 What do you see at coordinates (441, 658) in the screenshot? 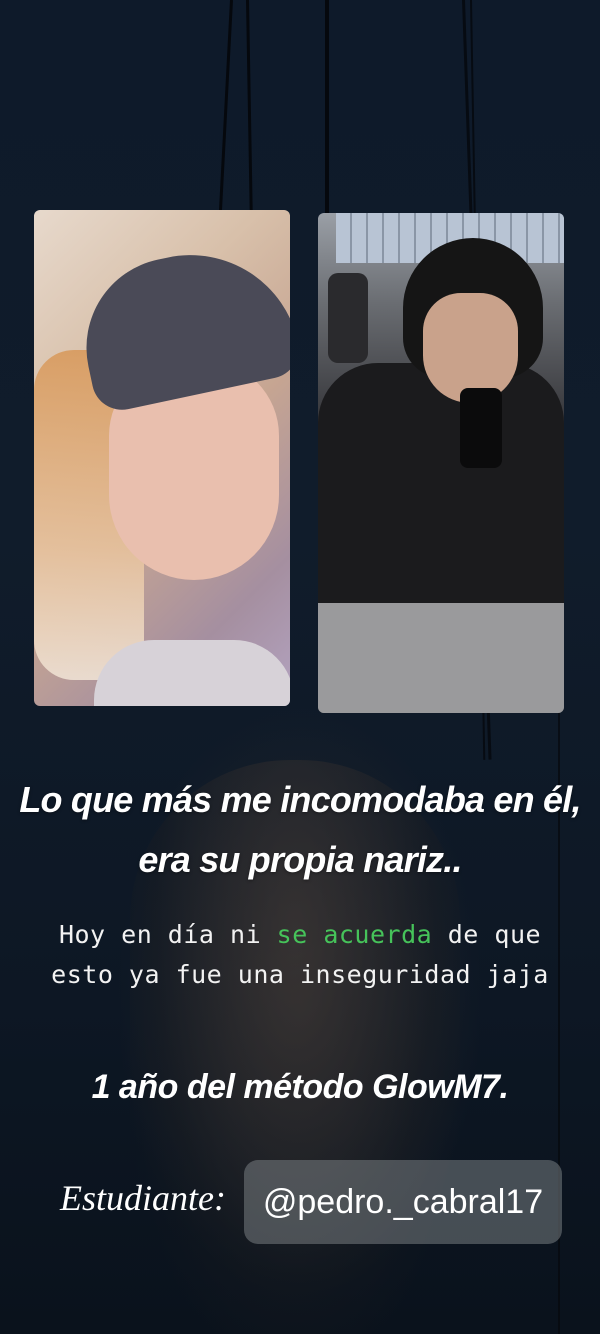
I see `shorts` at bounding box center [441, 658].